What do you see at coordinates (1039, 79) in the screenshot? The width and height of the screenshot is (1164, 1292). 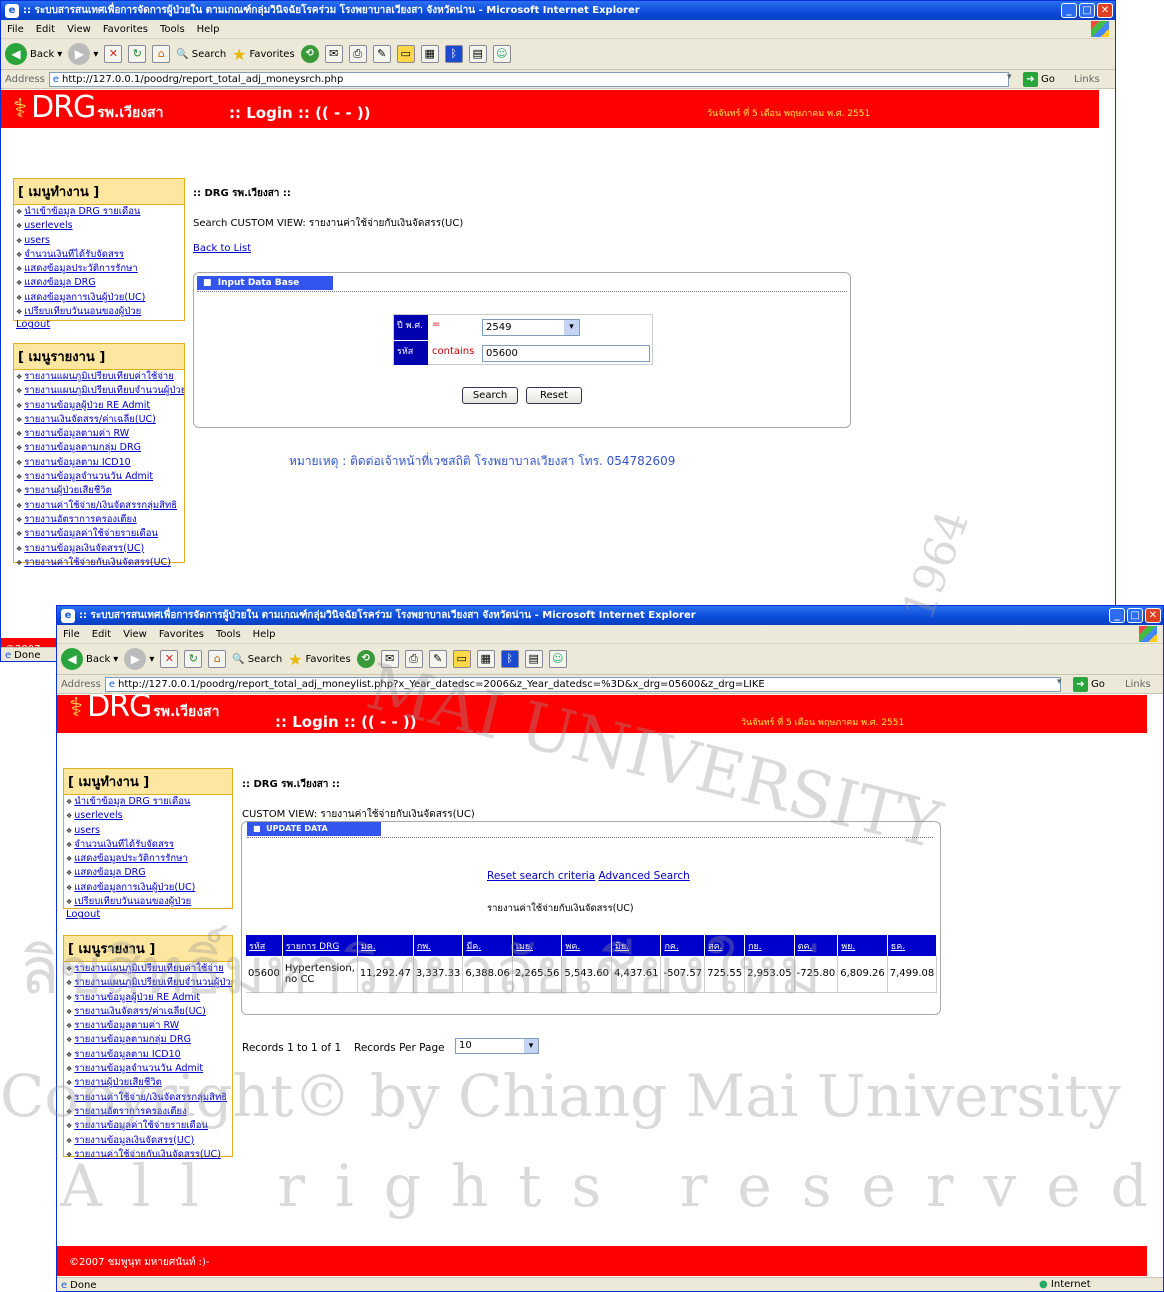 I see `go-button: ➜ Go` at bounding box center [1039, 79].